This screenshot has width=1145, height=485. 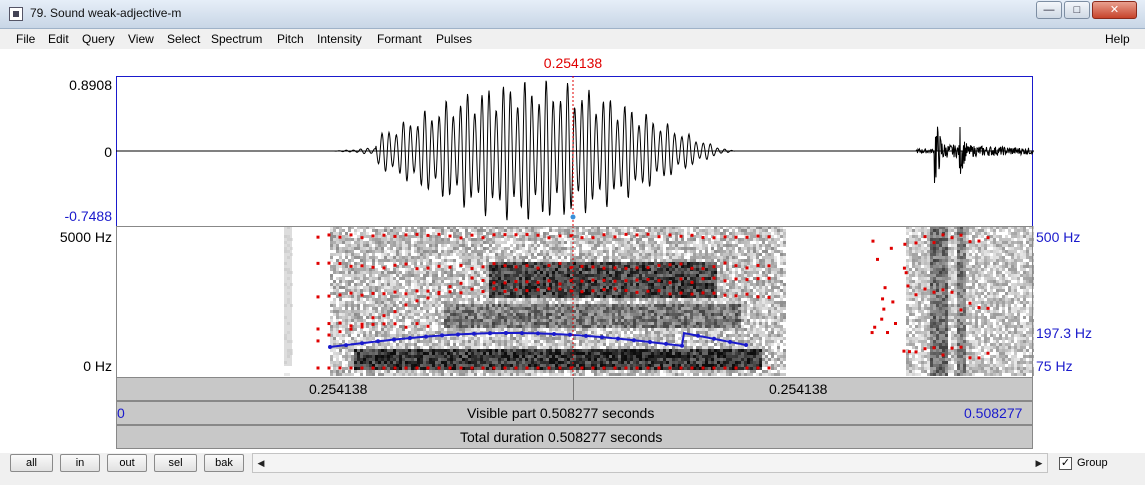 I want to click on menu-select: Select, so click(x=183, y=39).